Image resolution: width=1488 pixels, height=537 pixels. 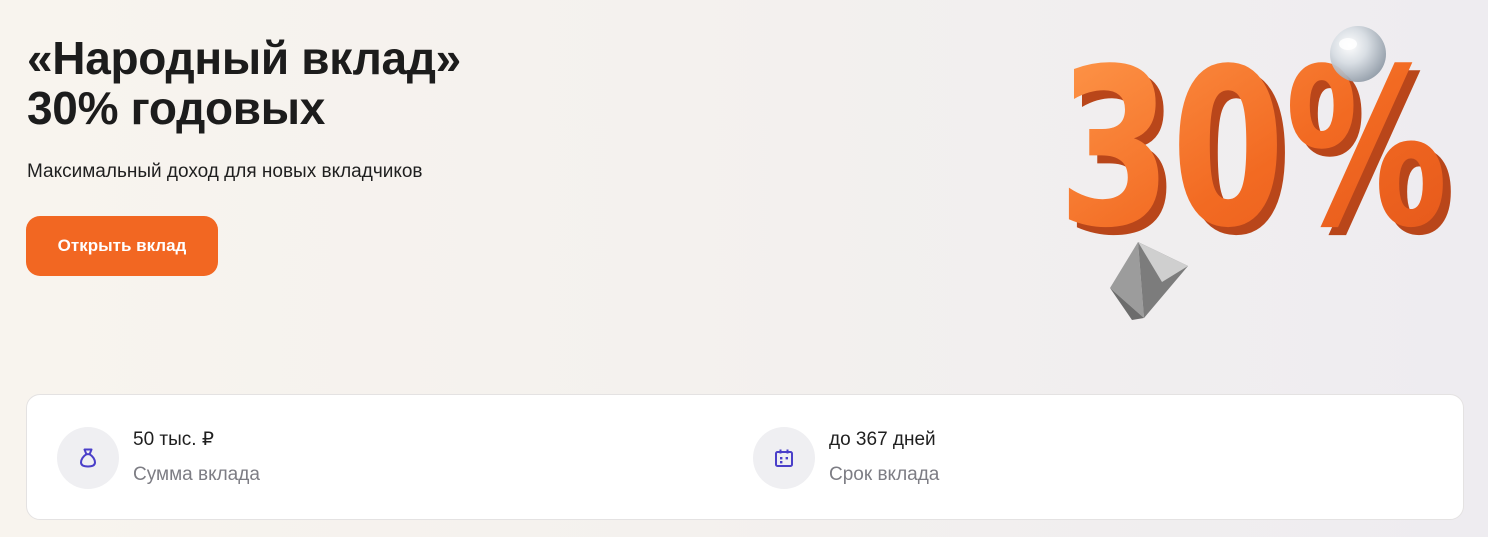 I want to click on open-deposit-button: Открыть вклад, so click(x=122, y=246).